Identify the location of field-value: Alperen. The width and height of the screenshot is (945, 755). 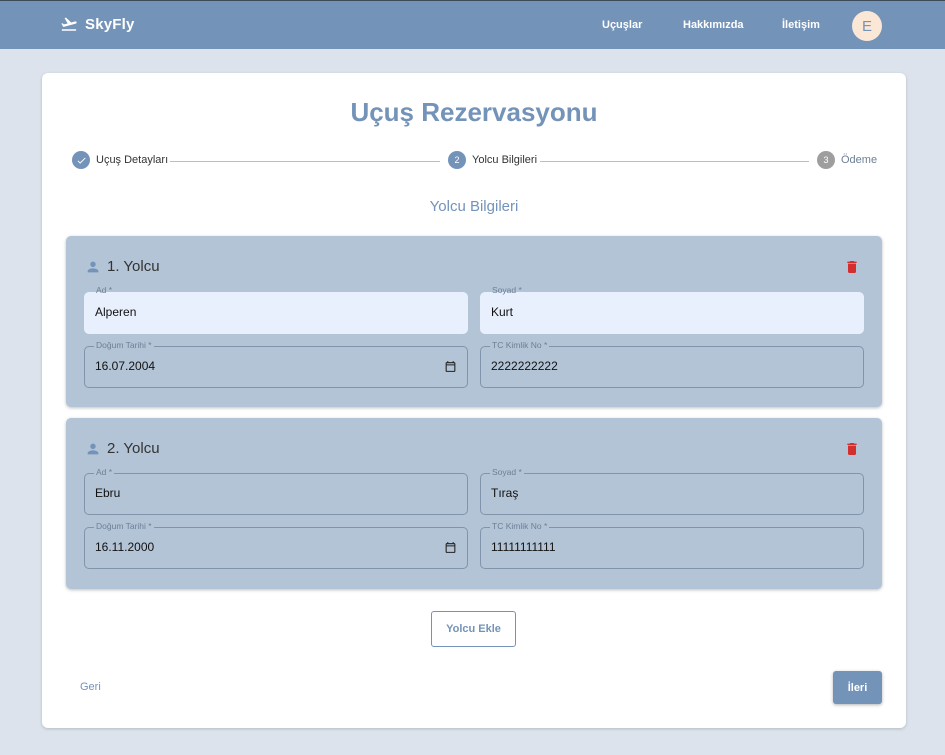
(116, 312).